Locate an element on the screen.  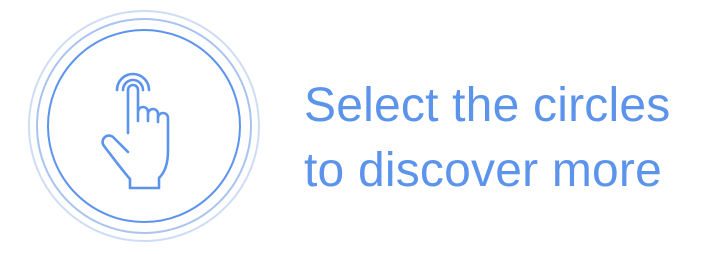
hint-line-2: to discover more is located at coordinates (483, 171).